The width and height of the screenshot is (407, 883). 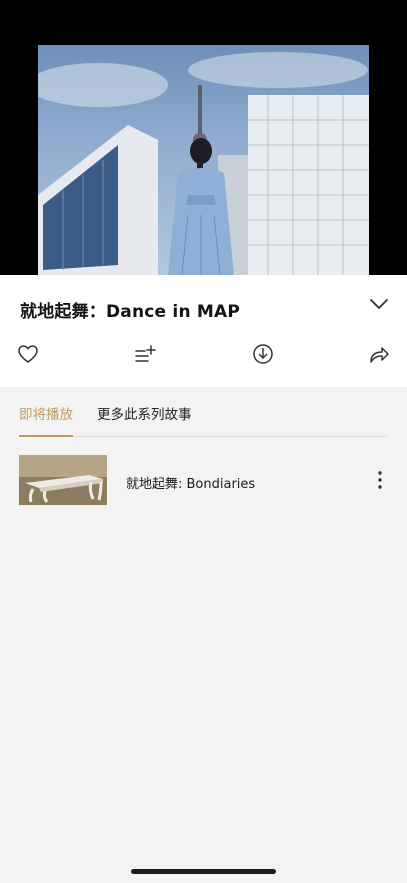 I want to click on heart-icon, so click(x=28, y=354).